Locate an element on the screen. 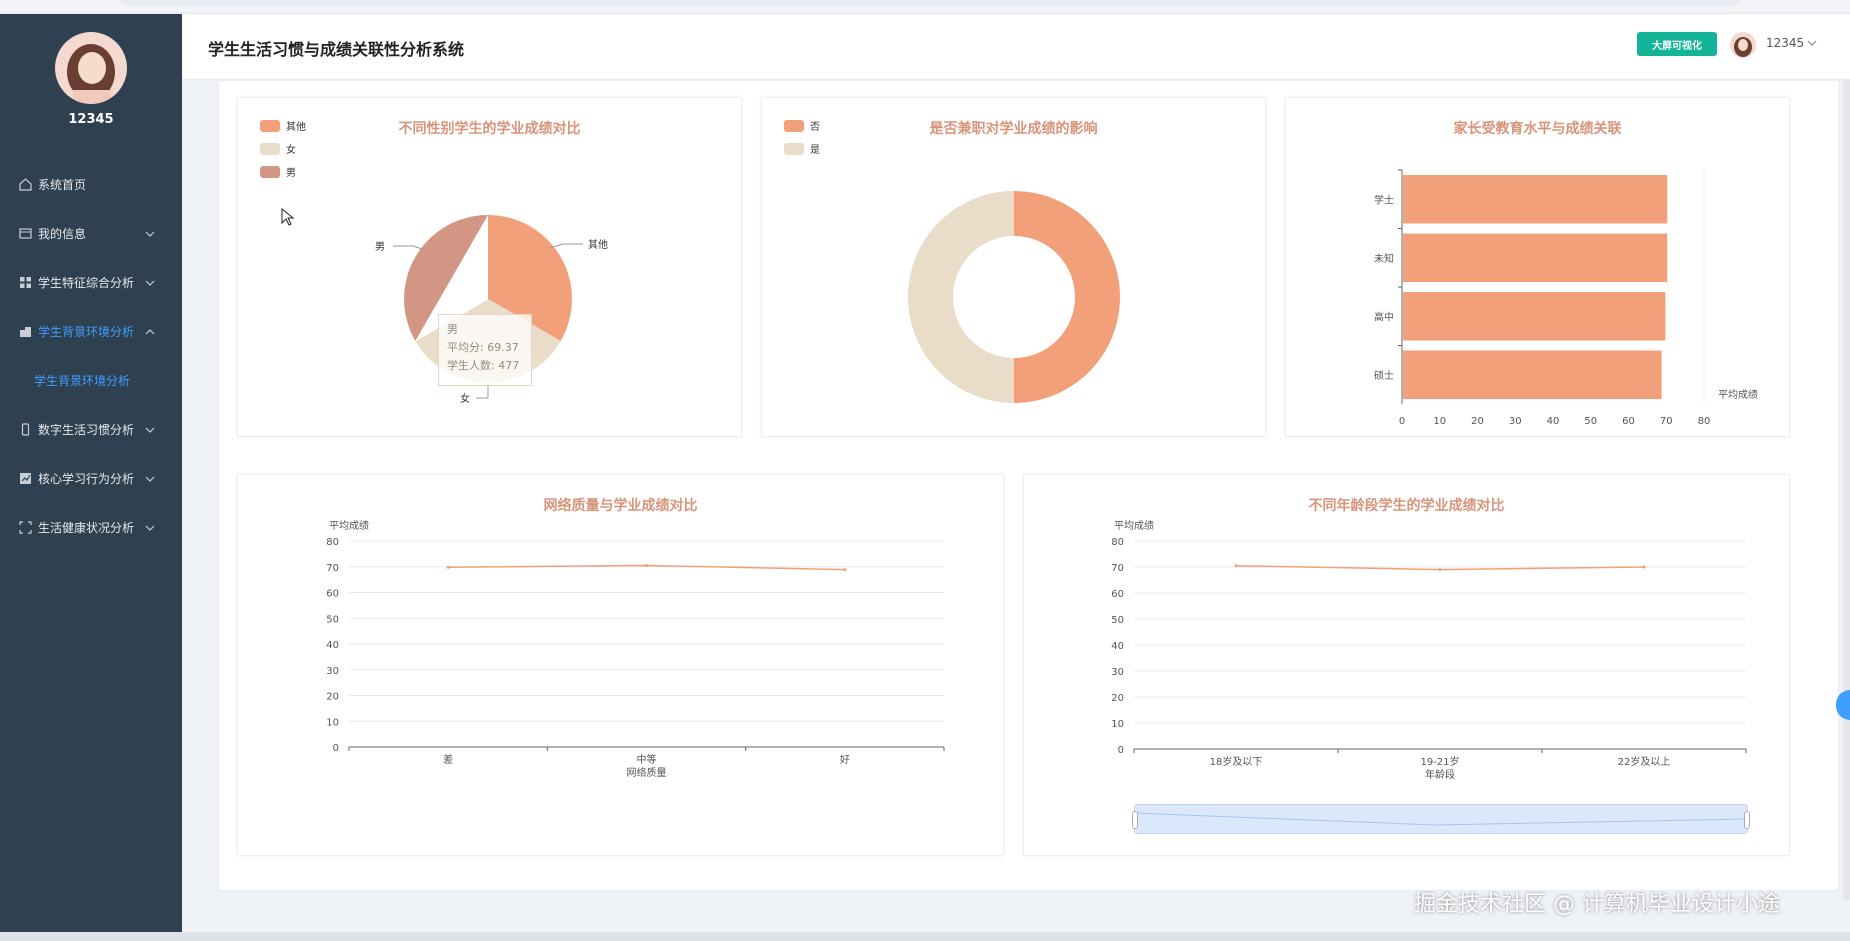  big-screen-button: 大屏可视化 is located at coordinates (1677, 44).